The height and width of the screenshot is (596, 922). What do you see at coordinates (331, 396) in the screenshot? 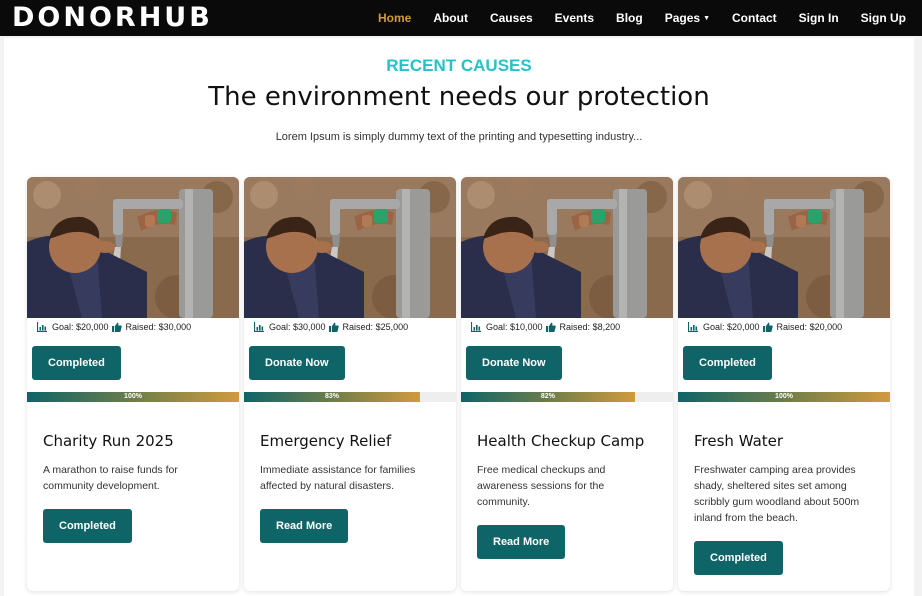
I see `progress-label: 83%` at bounding box center [331, 396].